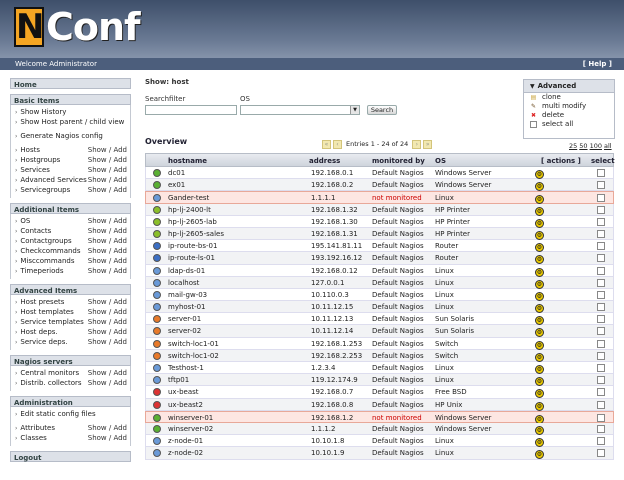  I want to click on col-monitored-by: monitored by, so click(398, 161).